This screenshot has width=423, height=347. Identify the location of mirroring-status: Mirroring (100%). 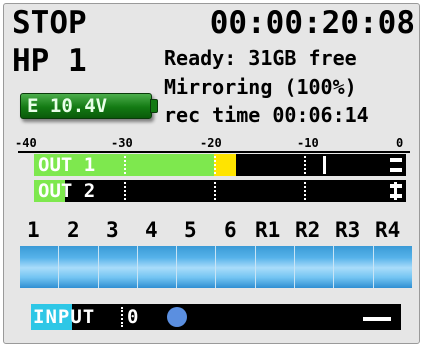
(260, 87).